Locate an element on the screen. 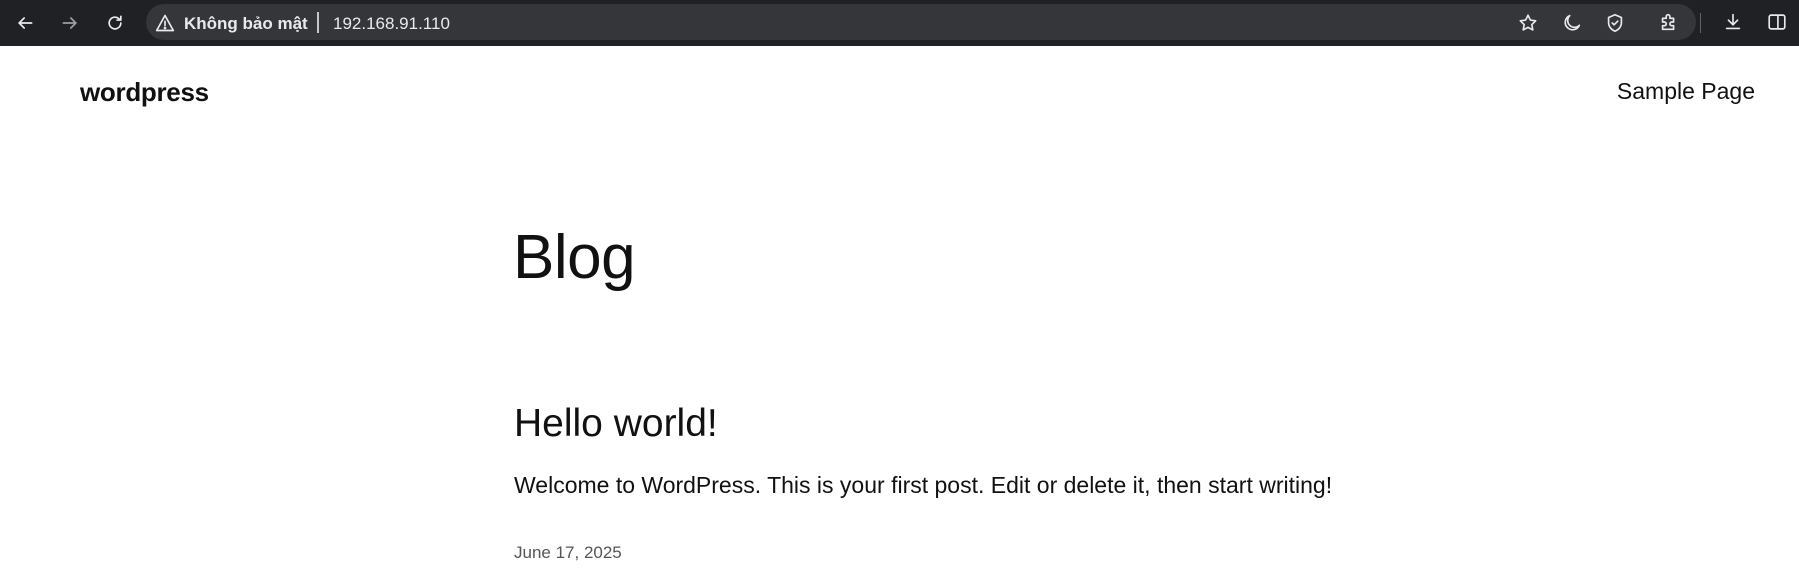 This screenshot has width=1799, height=581. star-icon is located at coordinates (1528, 22).